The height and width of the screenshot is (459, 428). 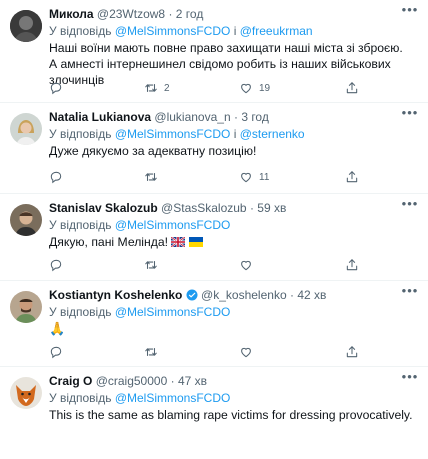 I want to click on timestamp: 3 год, so click(x=255, y=117).